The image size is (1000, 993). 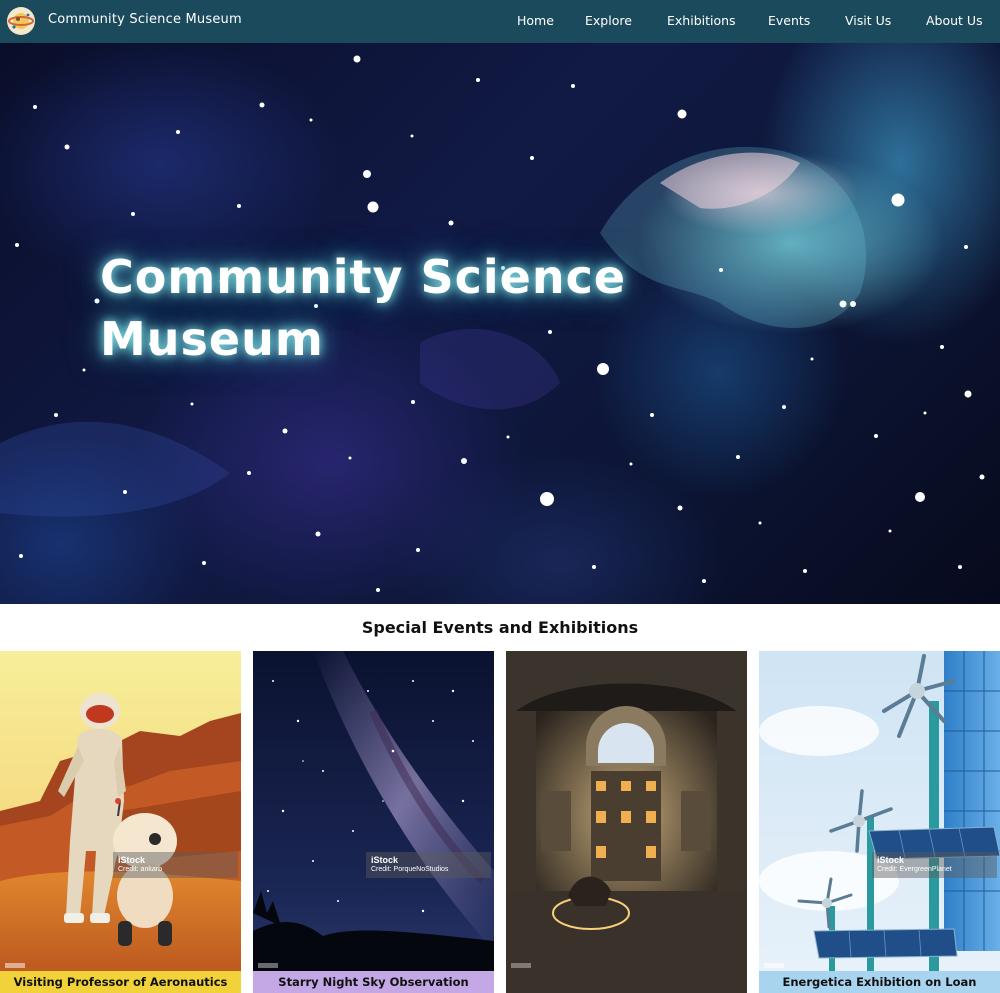 What do you see at coordinates (145, 19) in the screenshot?
I see `site-name: Community Science Museum` at bounding box center [145, 19].